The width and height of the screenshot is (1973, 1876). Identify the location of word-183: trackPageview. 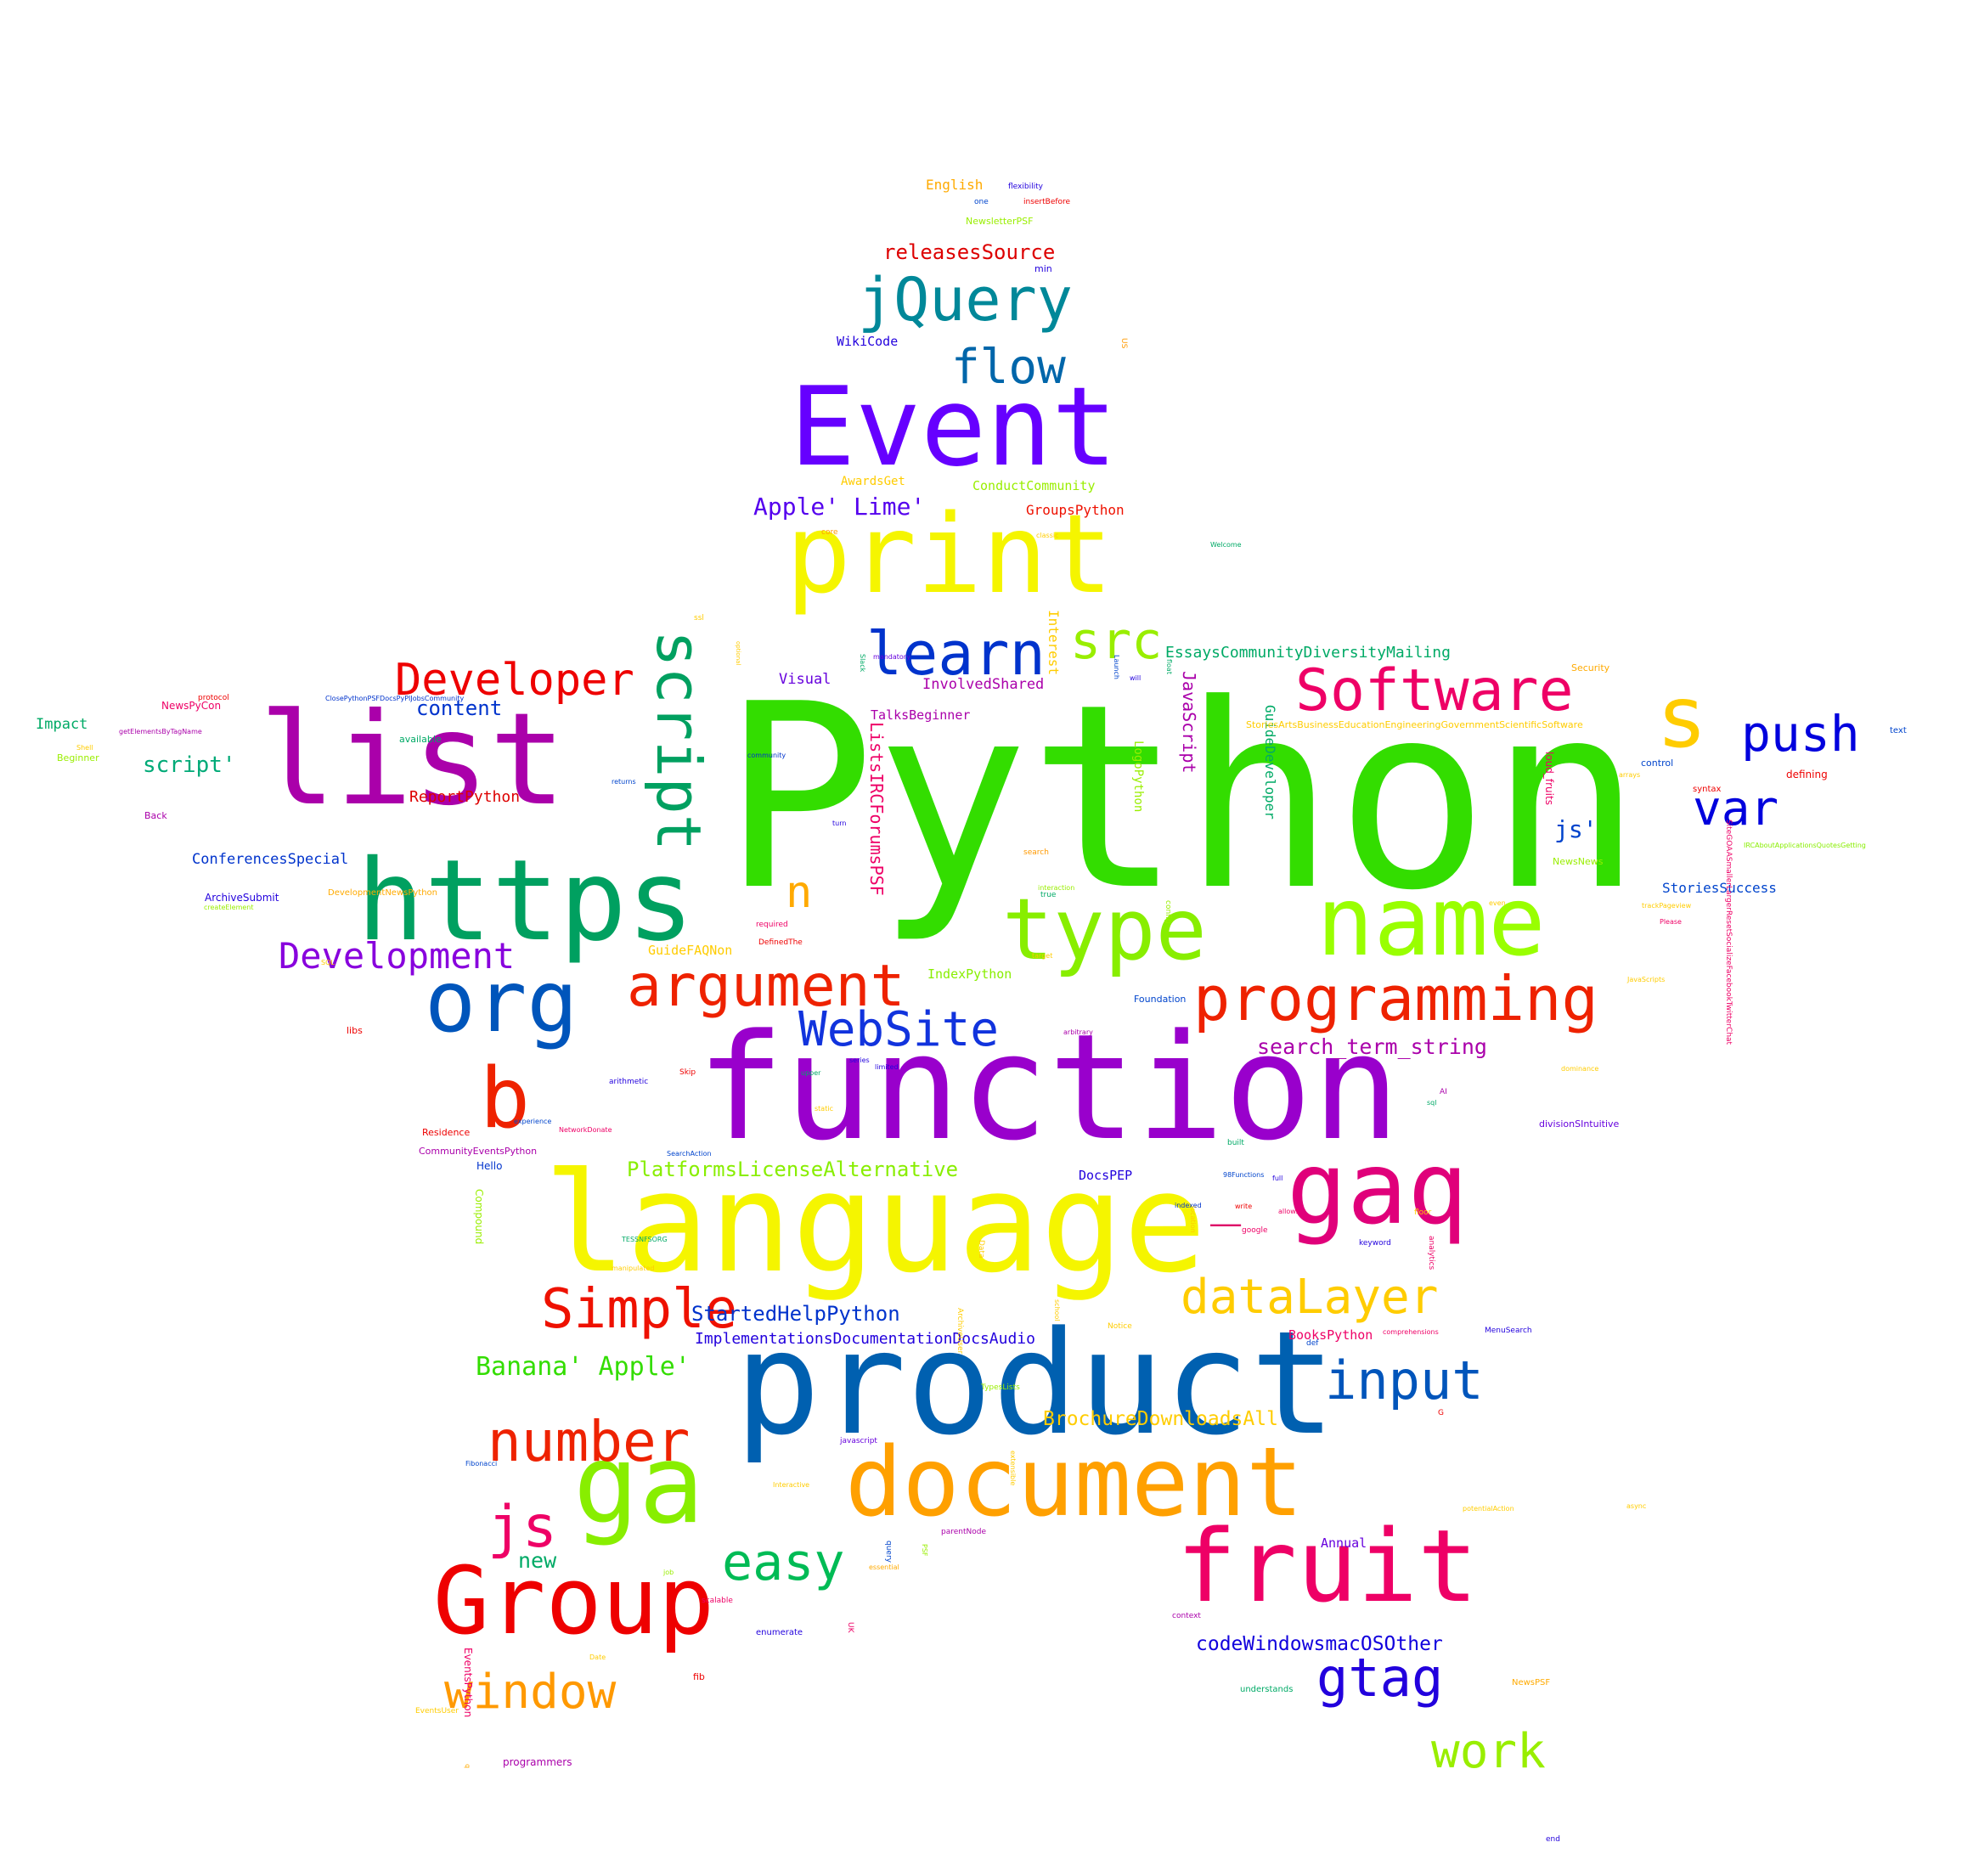
(1667, 906).